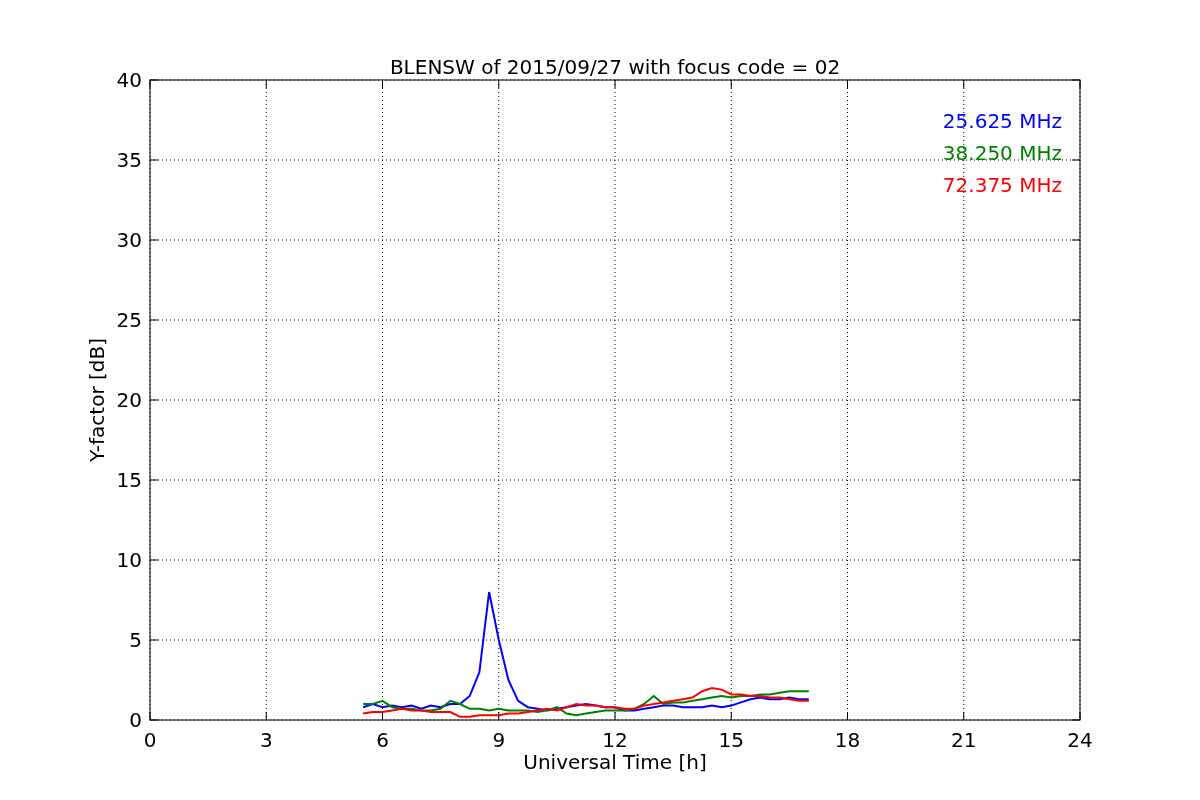  What do you see at coordinates (499, 740) in the screenshot?
I see `tick-label: 9` at bounding box center [499, 740].